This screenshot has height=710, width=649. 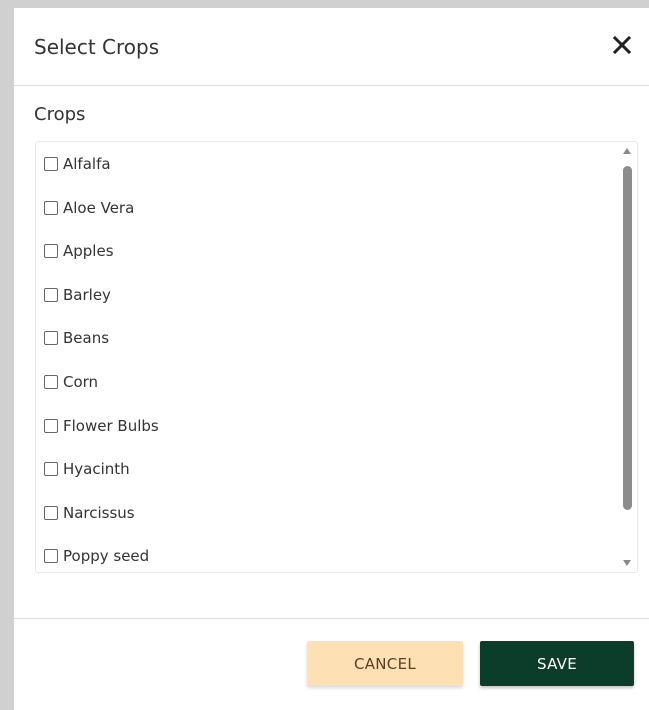 What do you see at coordinates (385, 663) in the screenshot?
I see `cancel-button: CANCEL` at bounding box center [385, 663].